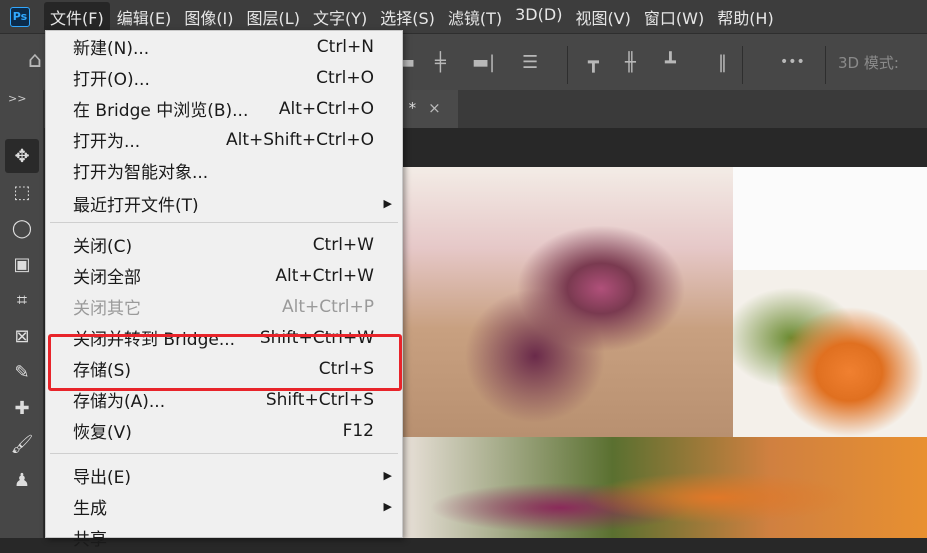  I want to click on menu-item-shortcut: Alt+Ctrl+P, so click(327, 306).